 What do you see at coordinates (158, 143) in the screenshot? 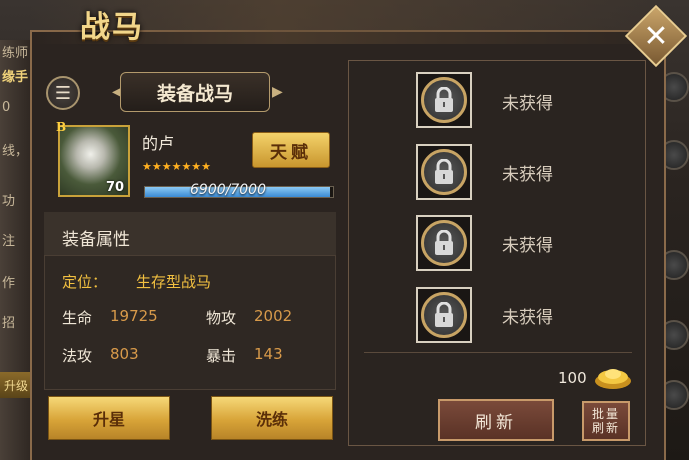
I see `horse-name: 的卢` at bounding box center [158, 143].